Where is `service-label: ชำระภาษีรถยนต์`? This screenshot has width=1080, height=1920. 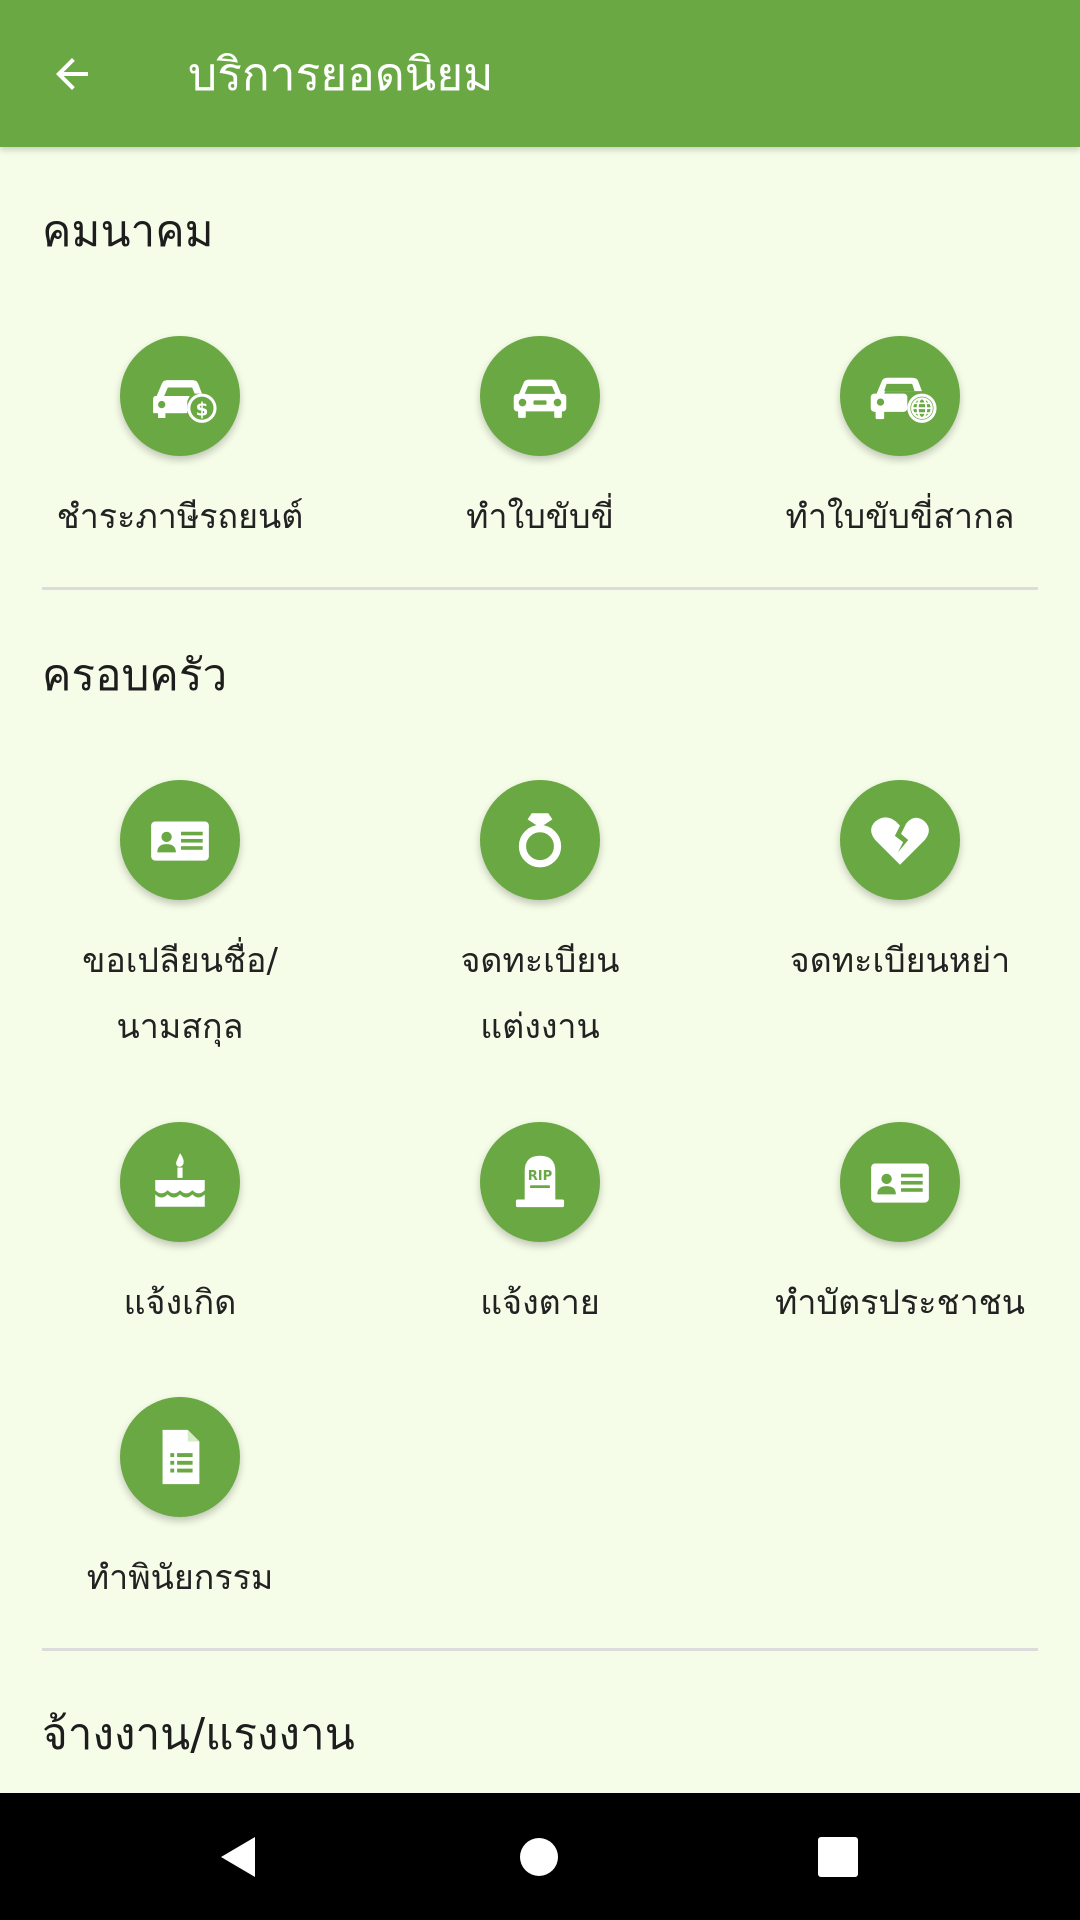
service-label: ชำระภาษีรถยนต์ is located at coordinates (180, 517).